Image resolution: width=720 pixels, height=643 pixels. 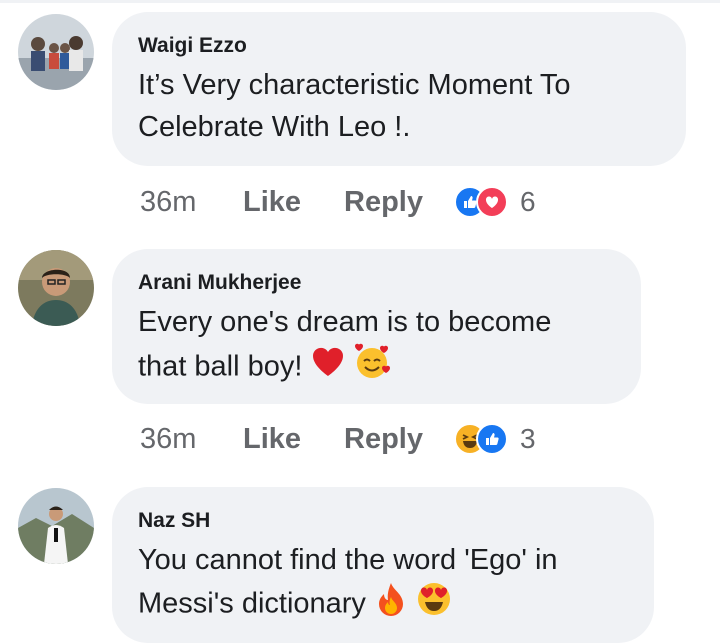 I want to click on heart-eyes-emoji, so click(x=434, y=605).